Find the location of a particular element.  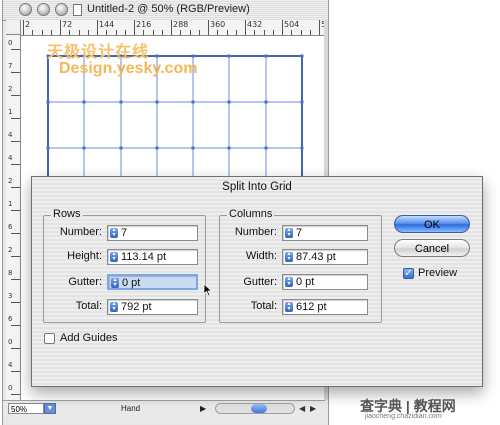

columns-number-field: ▴ ▾ 7 is located at coordinates (325, 233).